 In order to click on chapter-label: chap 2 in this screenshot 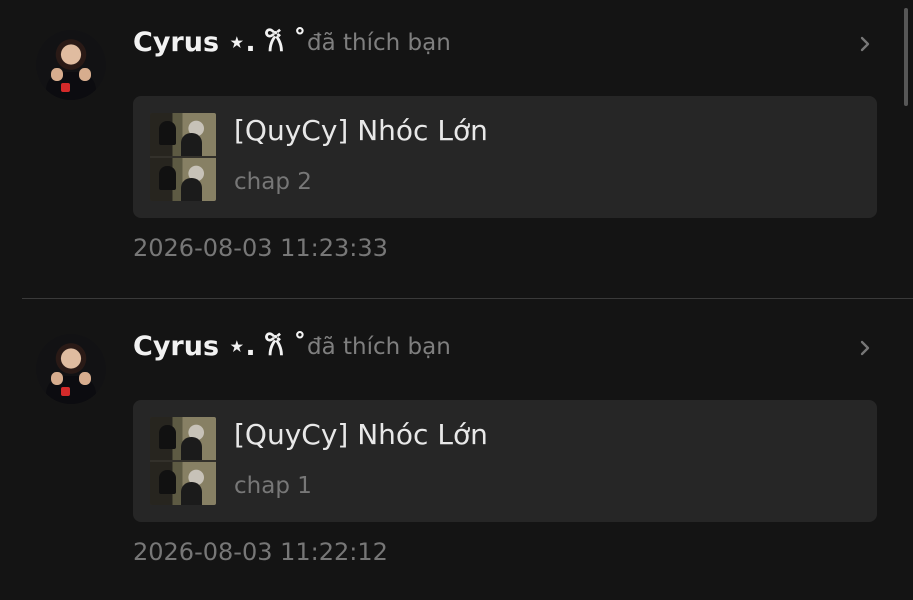, I will do `click(273, 182)`.